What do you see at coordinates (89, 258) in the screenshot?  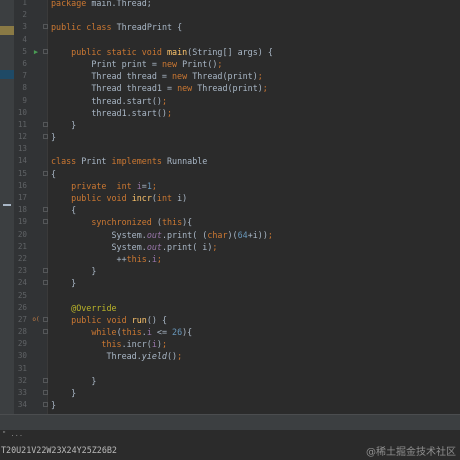 I see `code-token: ++` at bounding box center [89, 258].